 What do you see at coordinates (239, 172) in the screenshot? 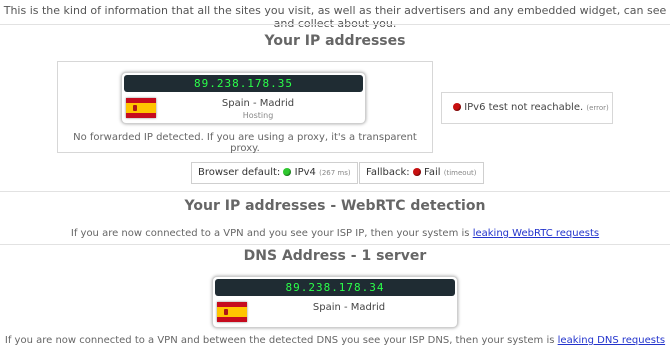
I see `browser-default-label: Browser default:` at bounding box center [239, 172].